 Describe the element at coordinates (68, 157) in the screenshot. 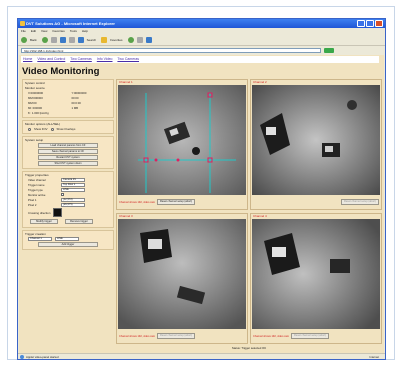

I see `restart-system-button: Restart DVT system` at that location.